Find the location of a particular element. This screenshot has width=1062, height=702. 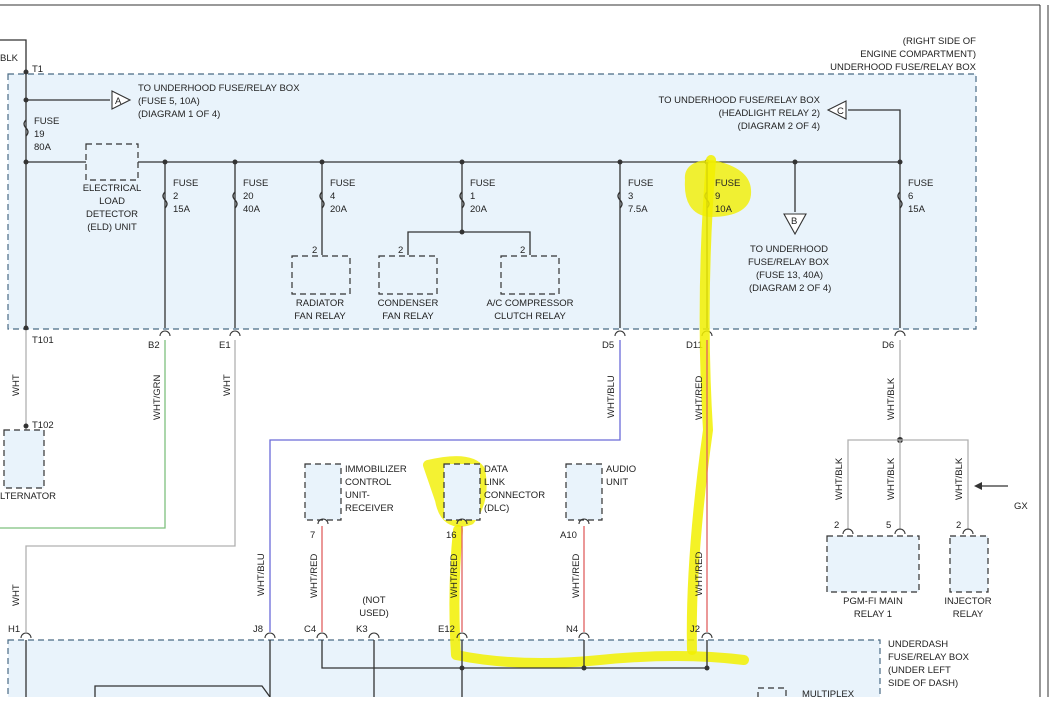

dlc-l2: LINK is located at coordinates (495, 482).